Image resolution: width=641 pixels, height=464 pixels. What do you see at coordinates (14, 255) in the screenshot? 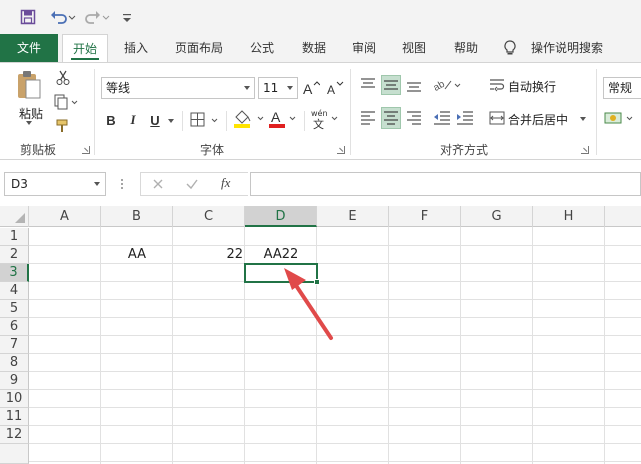
I see `row-header-2: 2` at bounding box center [14, 255].